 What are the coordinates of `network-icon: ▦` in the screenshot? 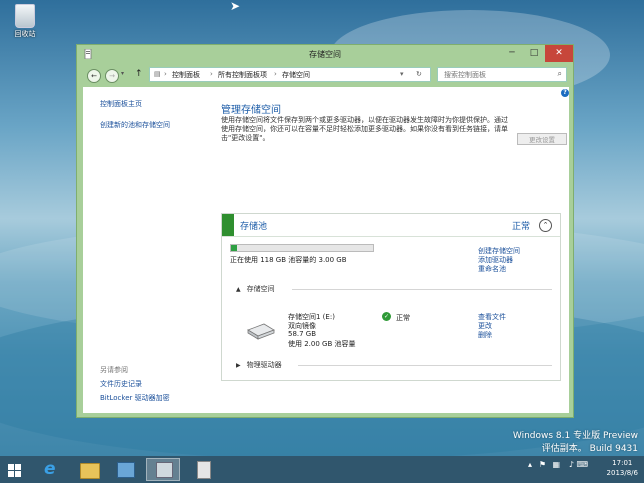 It's located at (556, 464).